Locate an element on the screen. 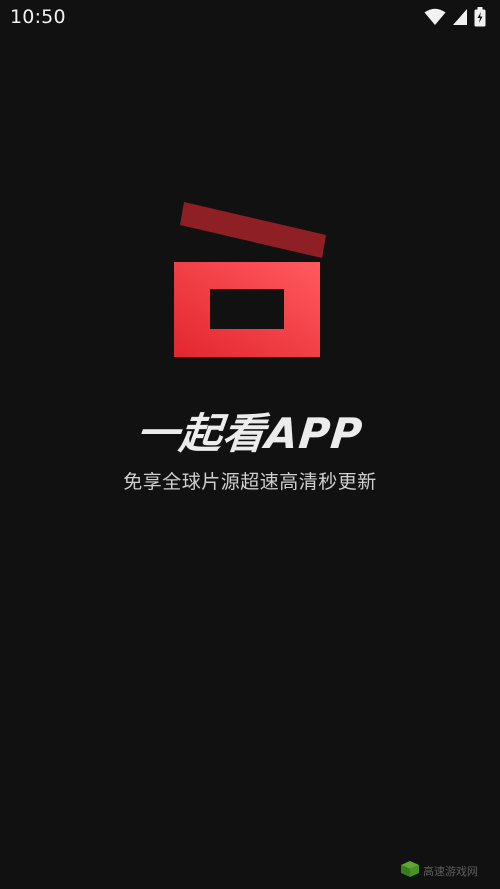  cube-logo-icon is located at coordinates (410, 871).